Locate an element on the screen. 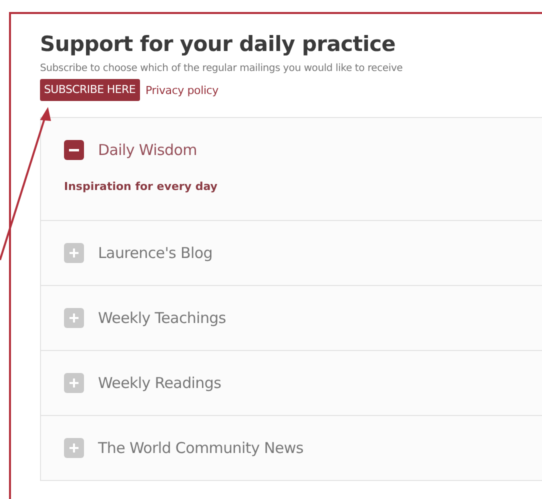  accordion-title: Laurence's Blog is located at coordinates (155, 253).